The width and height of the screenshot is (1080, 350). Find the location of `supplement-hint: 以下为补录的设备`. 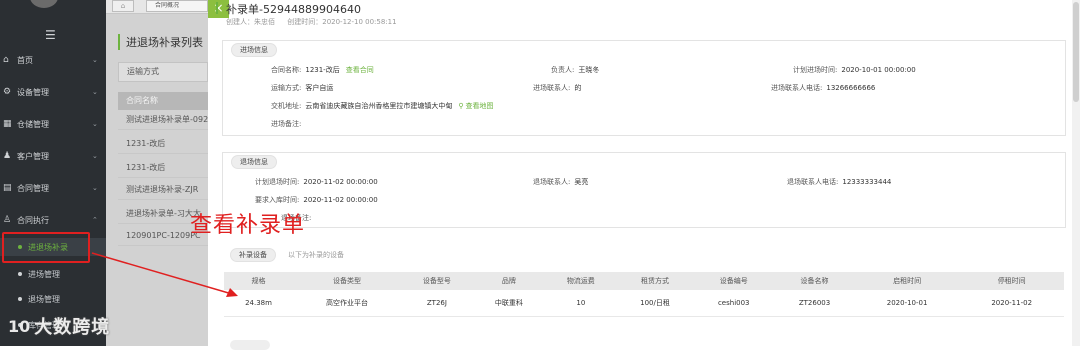

supplement-hint: 以下为补录的设备 is located at coordinates (316, 255).